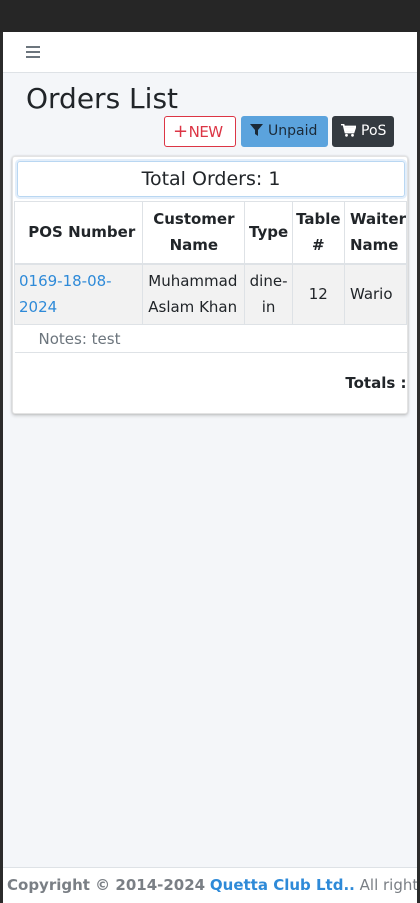 This screenshot has width=420, height=903. Describe the element at coordinates (180, 131) in the screenshot. I see `plus-icon: +` at that location.